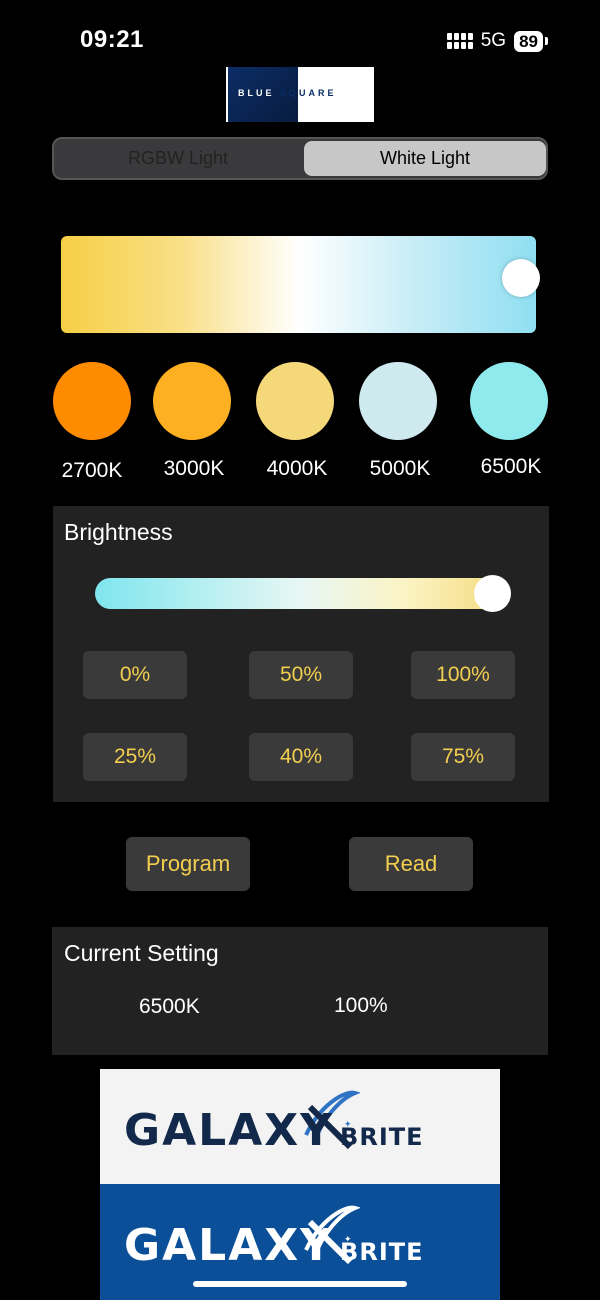 The image size is (600, 1300). Describe the element at coordinates (459, 41) in the screenshot. I see `cellular-signal-icon` at that location.